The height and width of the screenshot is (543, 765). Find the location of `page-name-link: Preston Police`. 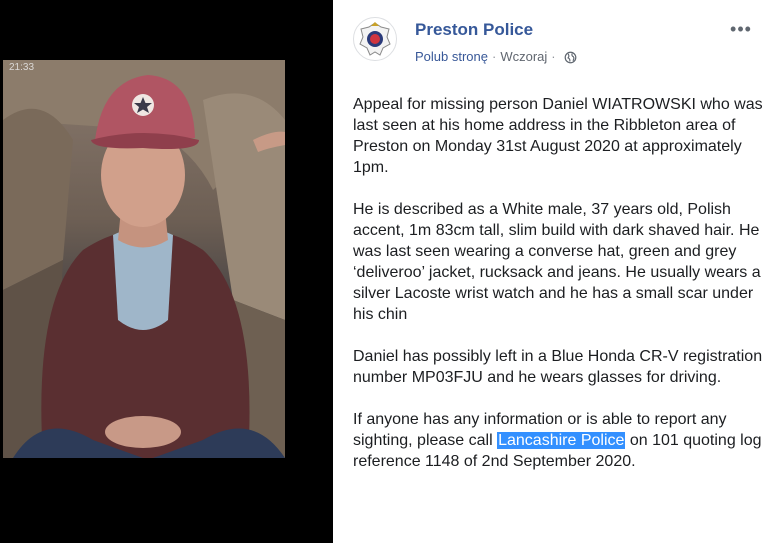

page-name-link: Preston Police is located at coordinates (474, 30).